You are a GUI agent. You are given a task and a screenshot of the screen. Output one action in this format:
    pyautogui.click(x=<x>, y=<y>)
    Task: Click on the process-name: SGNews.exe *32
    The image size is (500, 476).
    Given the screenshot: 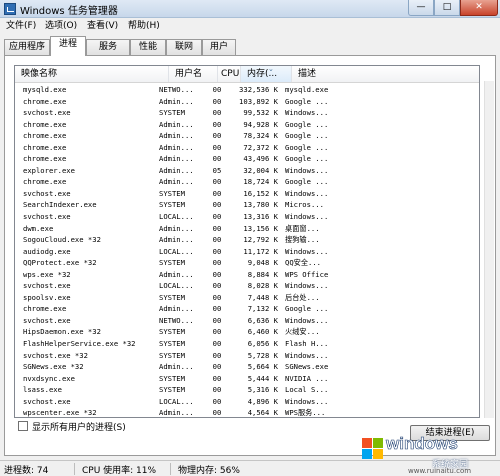 What is the action you would take?
    pyautogui.click(x=53, y=367)
    